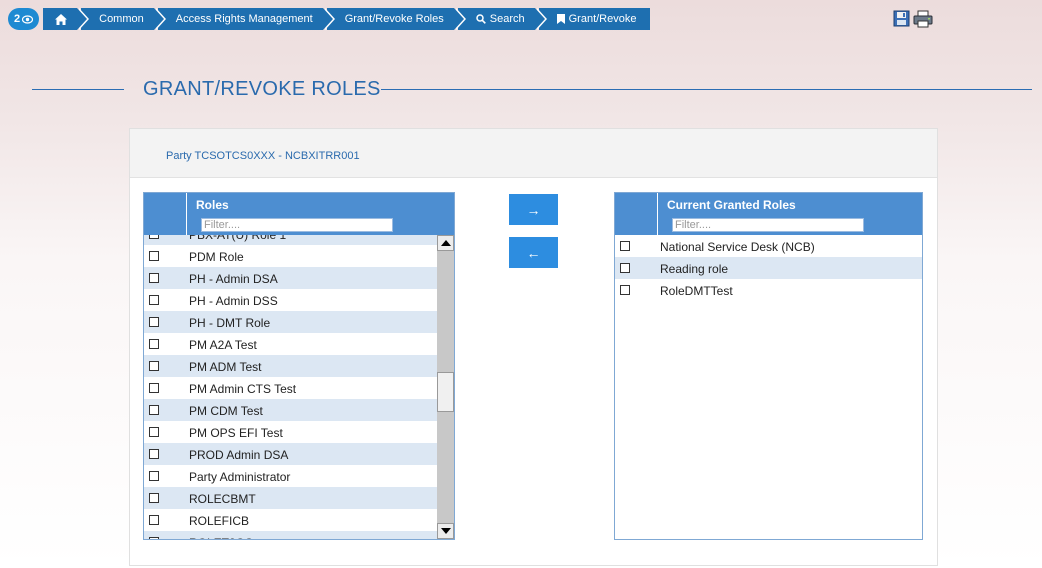 The height and width of the screenshot is (568, 1042). What do you see at coordinates (481, 19) in the screenshot?
I see `search-icon` at bounding box center [481, 19].